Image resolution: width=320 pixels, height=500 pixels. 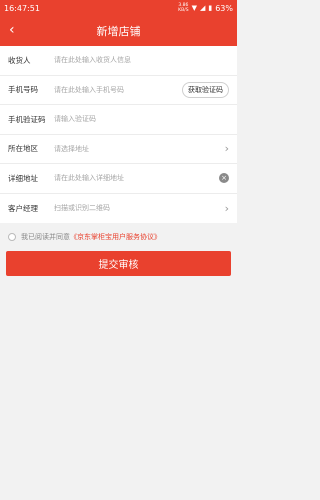 What do you see at coordinates (139, 208) in the screenshot?
I see `manager-scan: 扫描或识别二维码` at bounding box center [139, 208].